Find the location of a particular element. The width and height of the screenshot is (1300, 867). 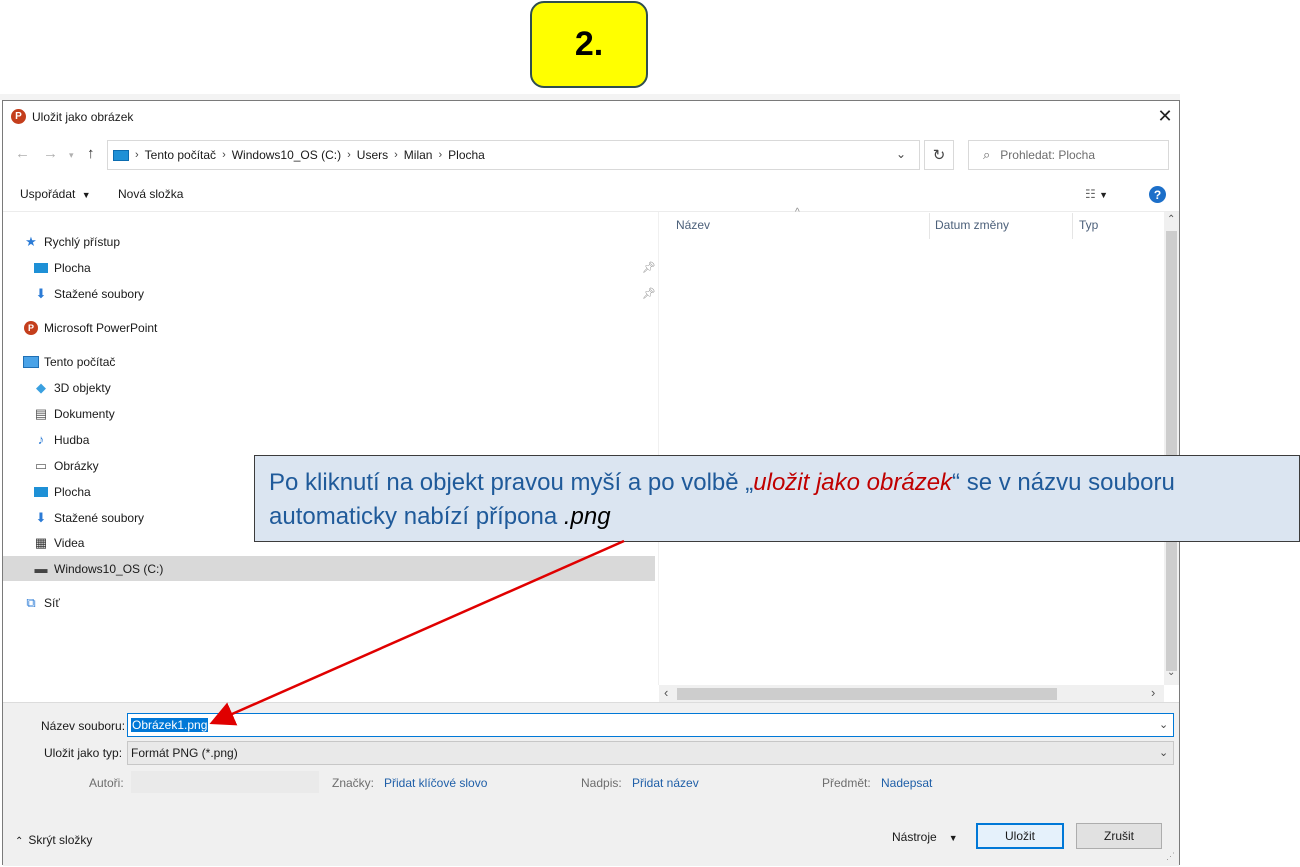

help-icon: ? is located at coordinates (1157, 194).